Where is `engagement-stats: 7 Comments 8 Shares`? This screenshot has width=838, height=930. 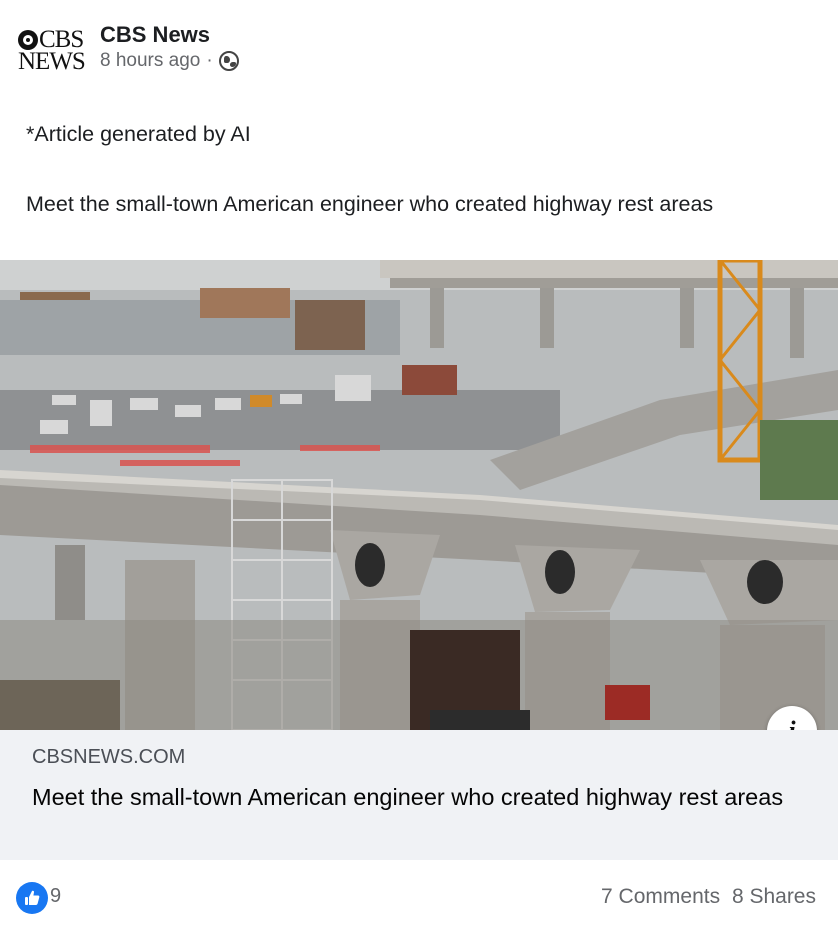
engagement-stats: 7 Comments 8 Shares is located at coordinates (708, 897).